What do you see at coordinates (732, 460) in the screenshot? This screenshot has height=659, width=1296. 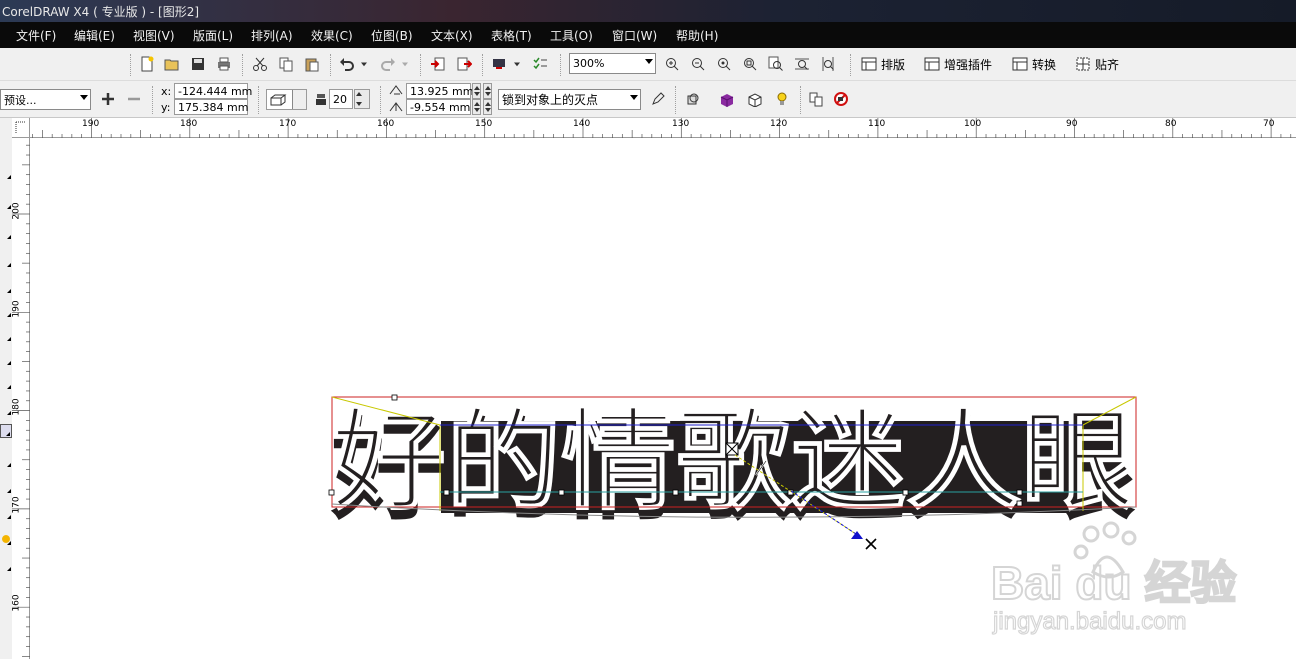 I see `extruded-text-front: 好的情歌迷人眼` at bounding box center [732, 460].